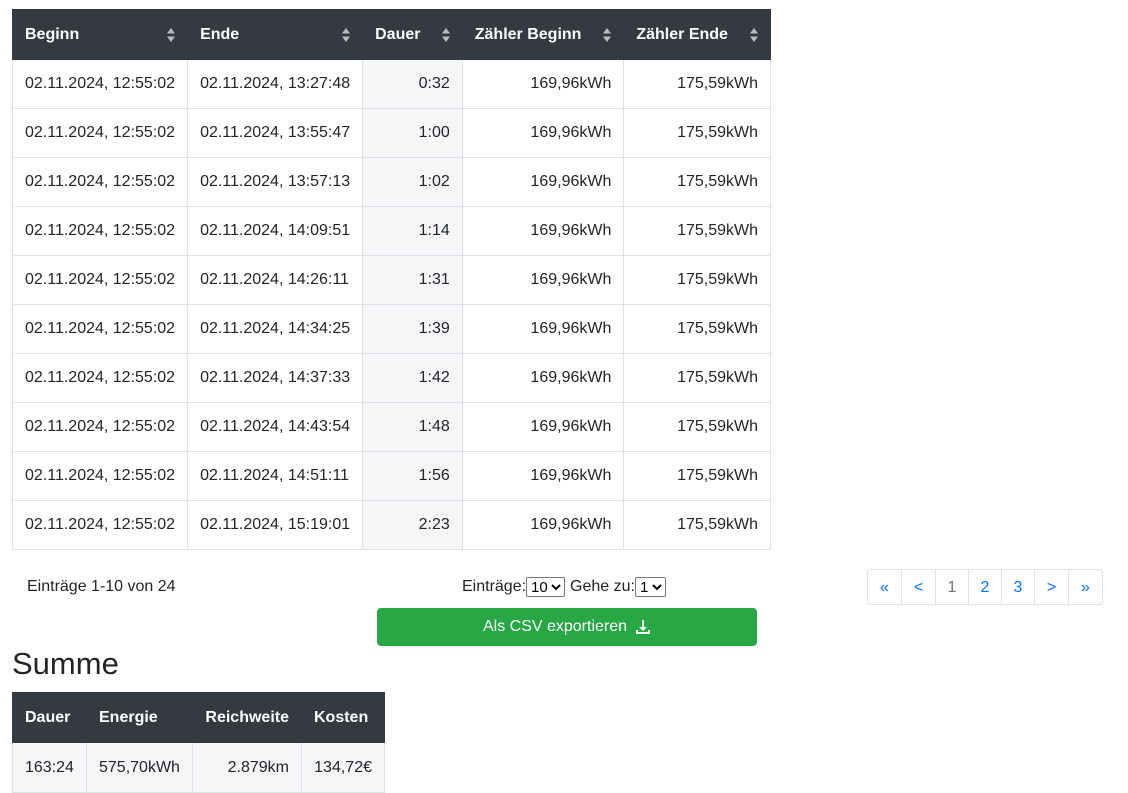  Describe the element at coordinates (650, 587) in the screenshot. I see `goto-page-select: 1` at that location.